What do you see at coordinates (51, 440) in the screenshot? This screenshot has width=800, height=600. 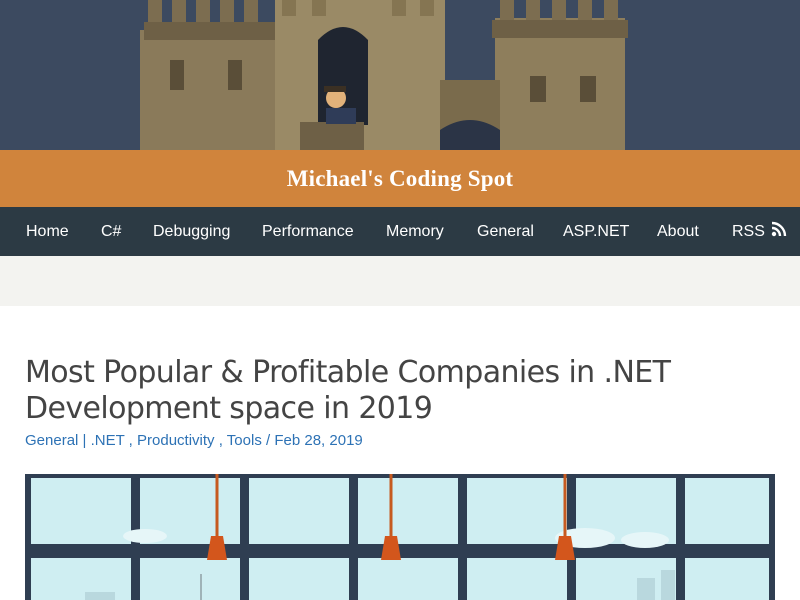 I see `category-link-general: General` at bounding box center [51, 440].